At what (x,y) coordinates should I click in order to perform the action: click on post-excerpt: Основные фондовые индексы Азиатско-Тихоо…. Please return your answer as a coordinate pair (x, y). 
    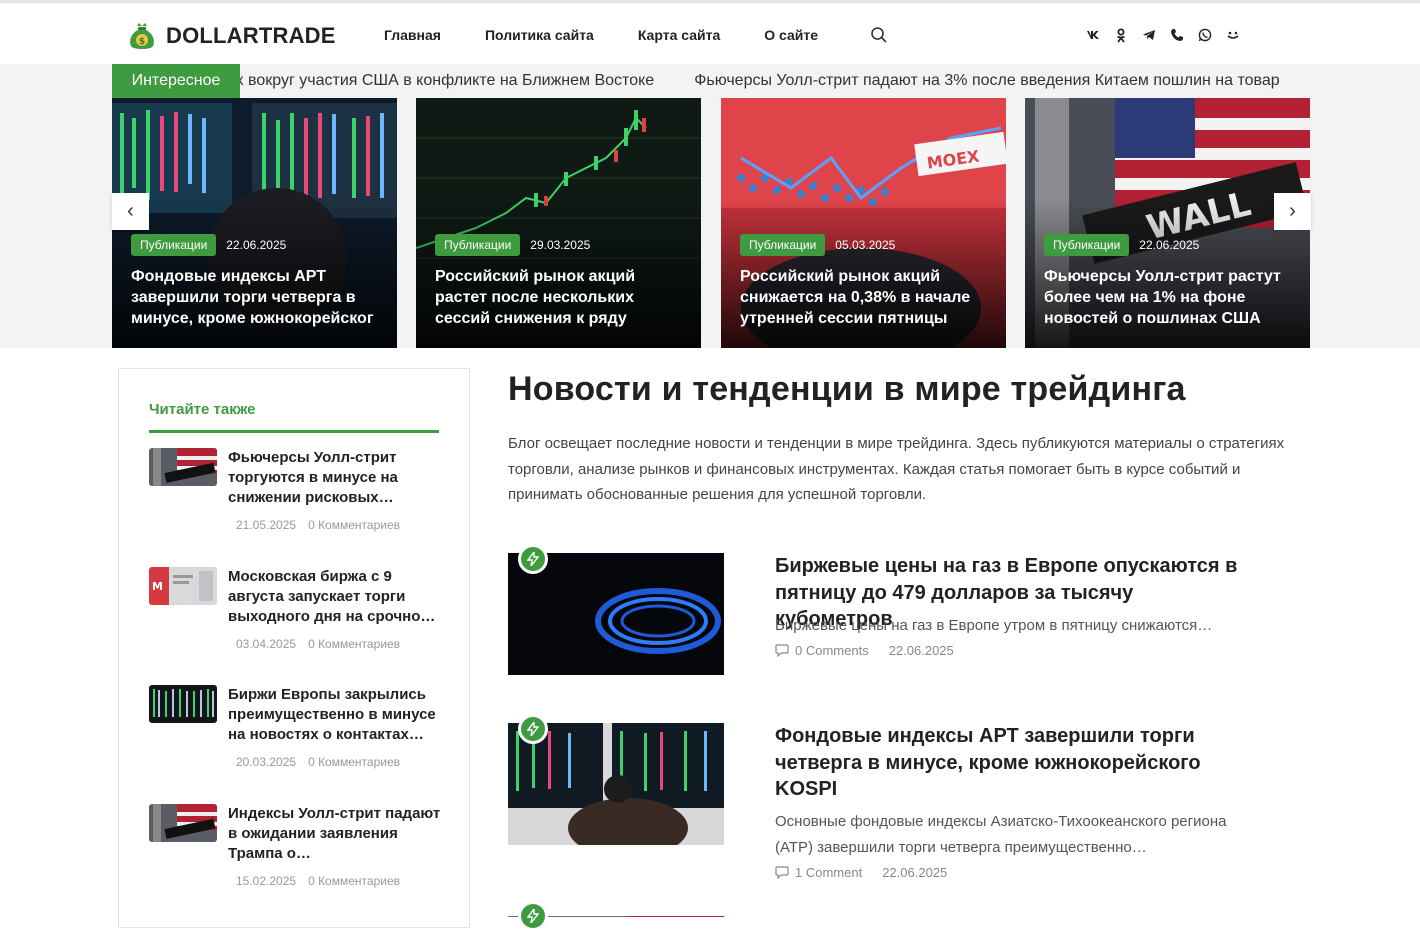
    Looking at the image, I should click on (1001, 834).